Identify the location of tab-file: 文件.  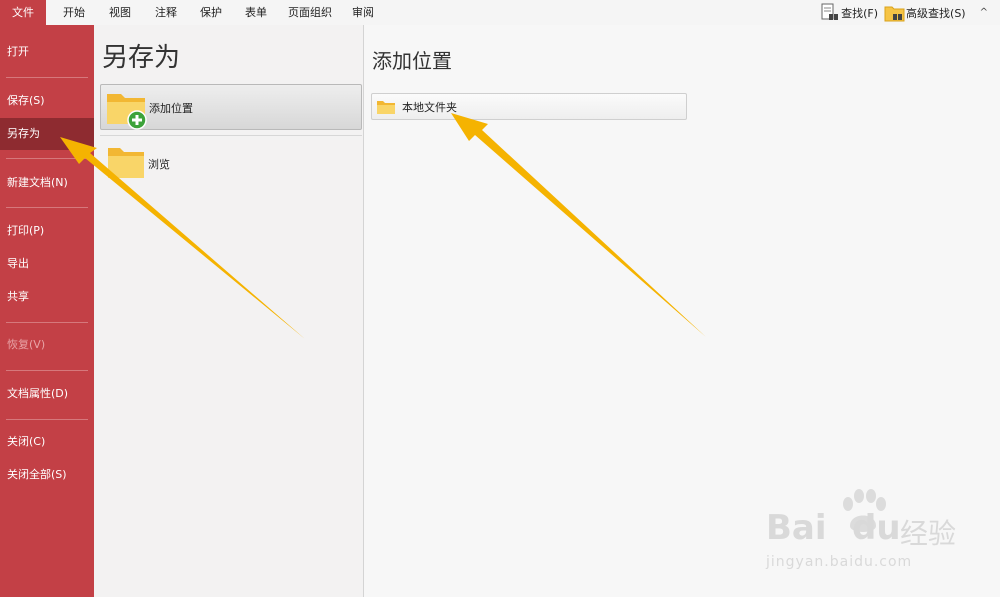
(23, 12).